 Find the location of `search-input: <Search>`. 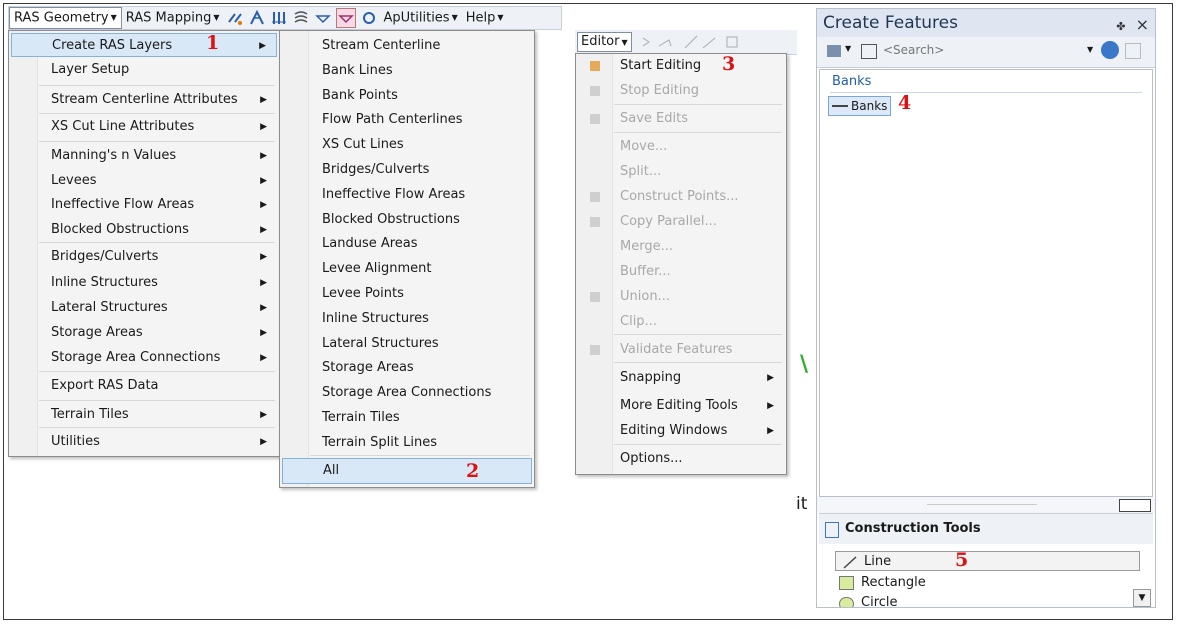

search-input: <Search> is located at coordinates (913, 50).